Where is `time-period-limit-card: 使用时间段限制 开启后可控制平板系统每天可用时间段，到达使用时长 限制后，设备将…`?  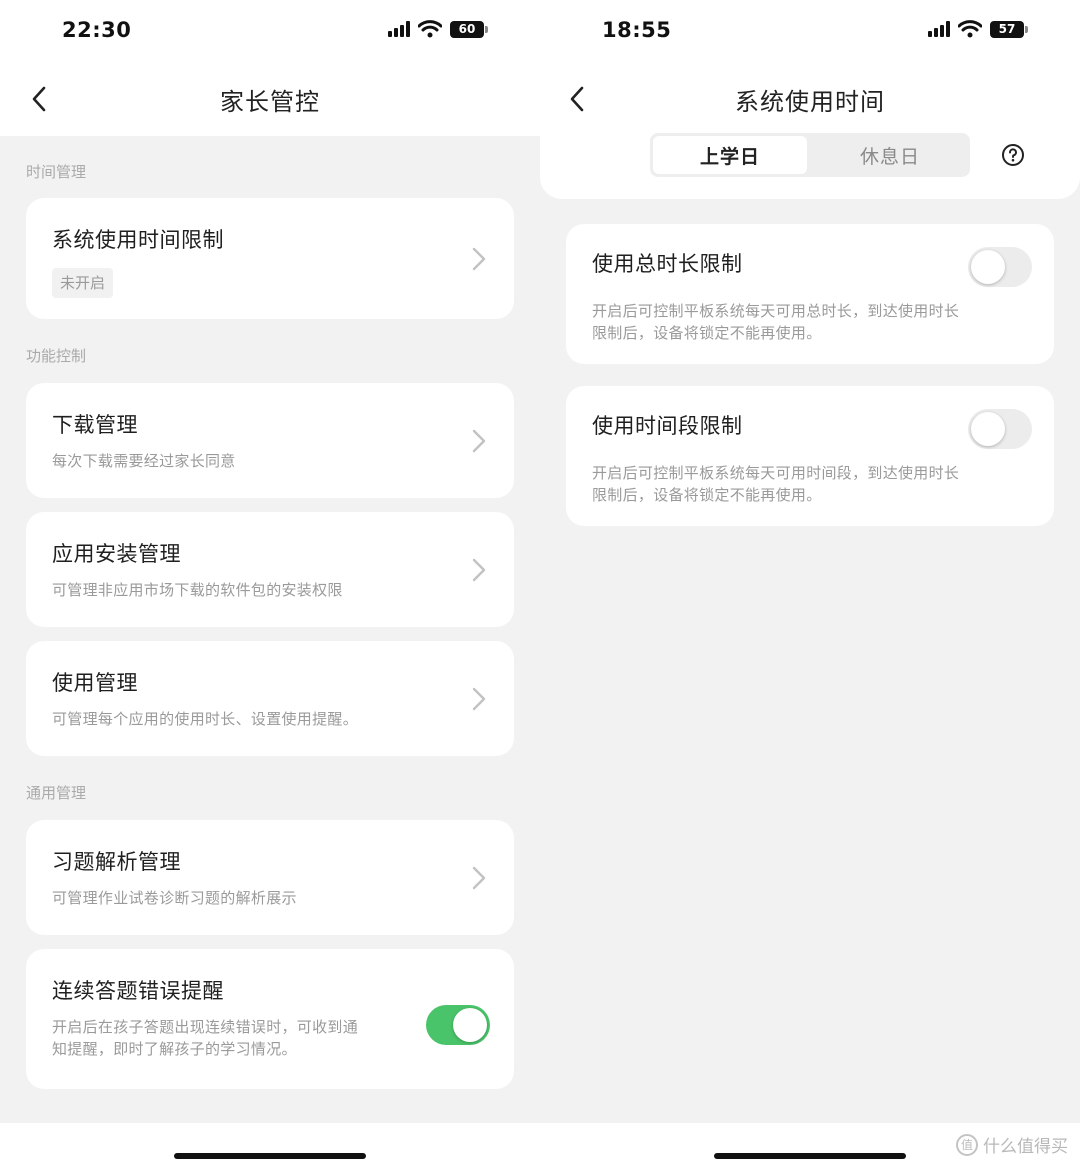
time-period-limit-card: 使用时间段限制 开启后可控制平板系统每天可用时间段，到达使用时长 限制后，设备将… is located at coordinates (810, 456).